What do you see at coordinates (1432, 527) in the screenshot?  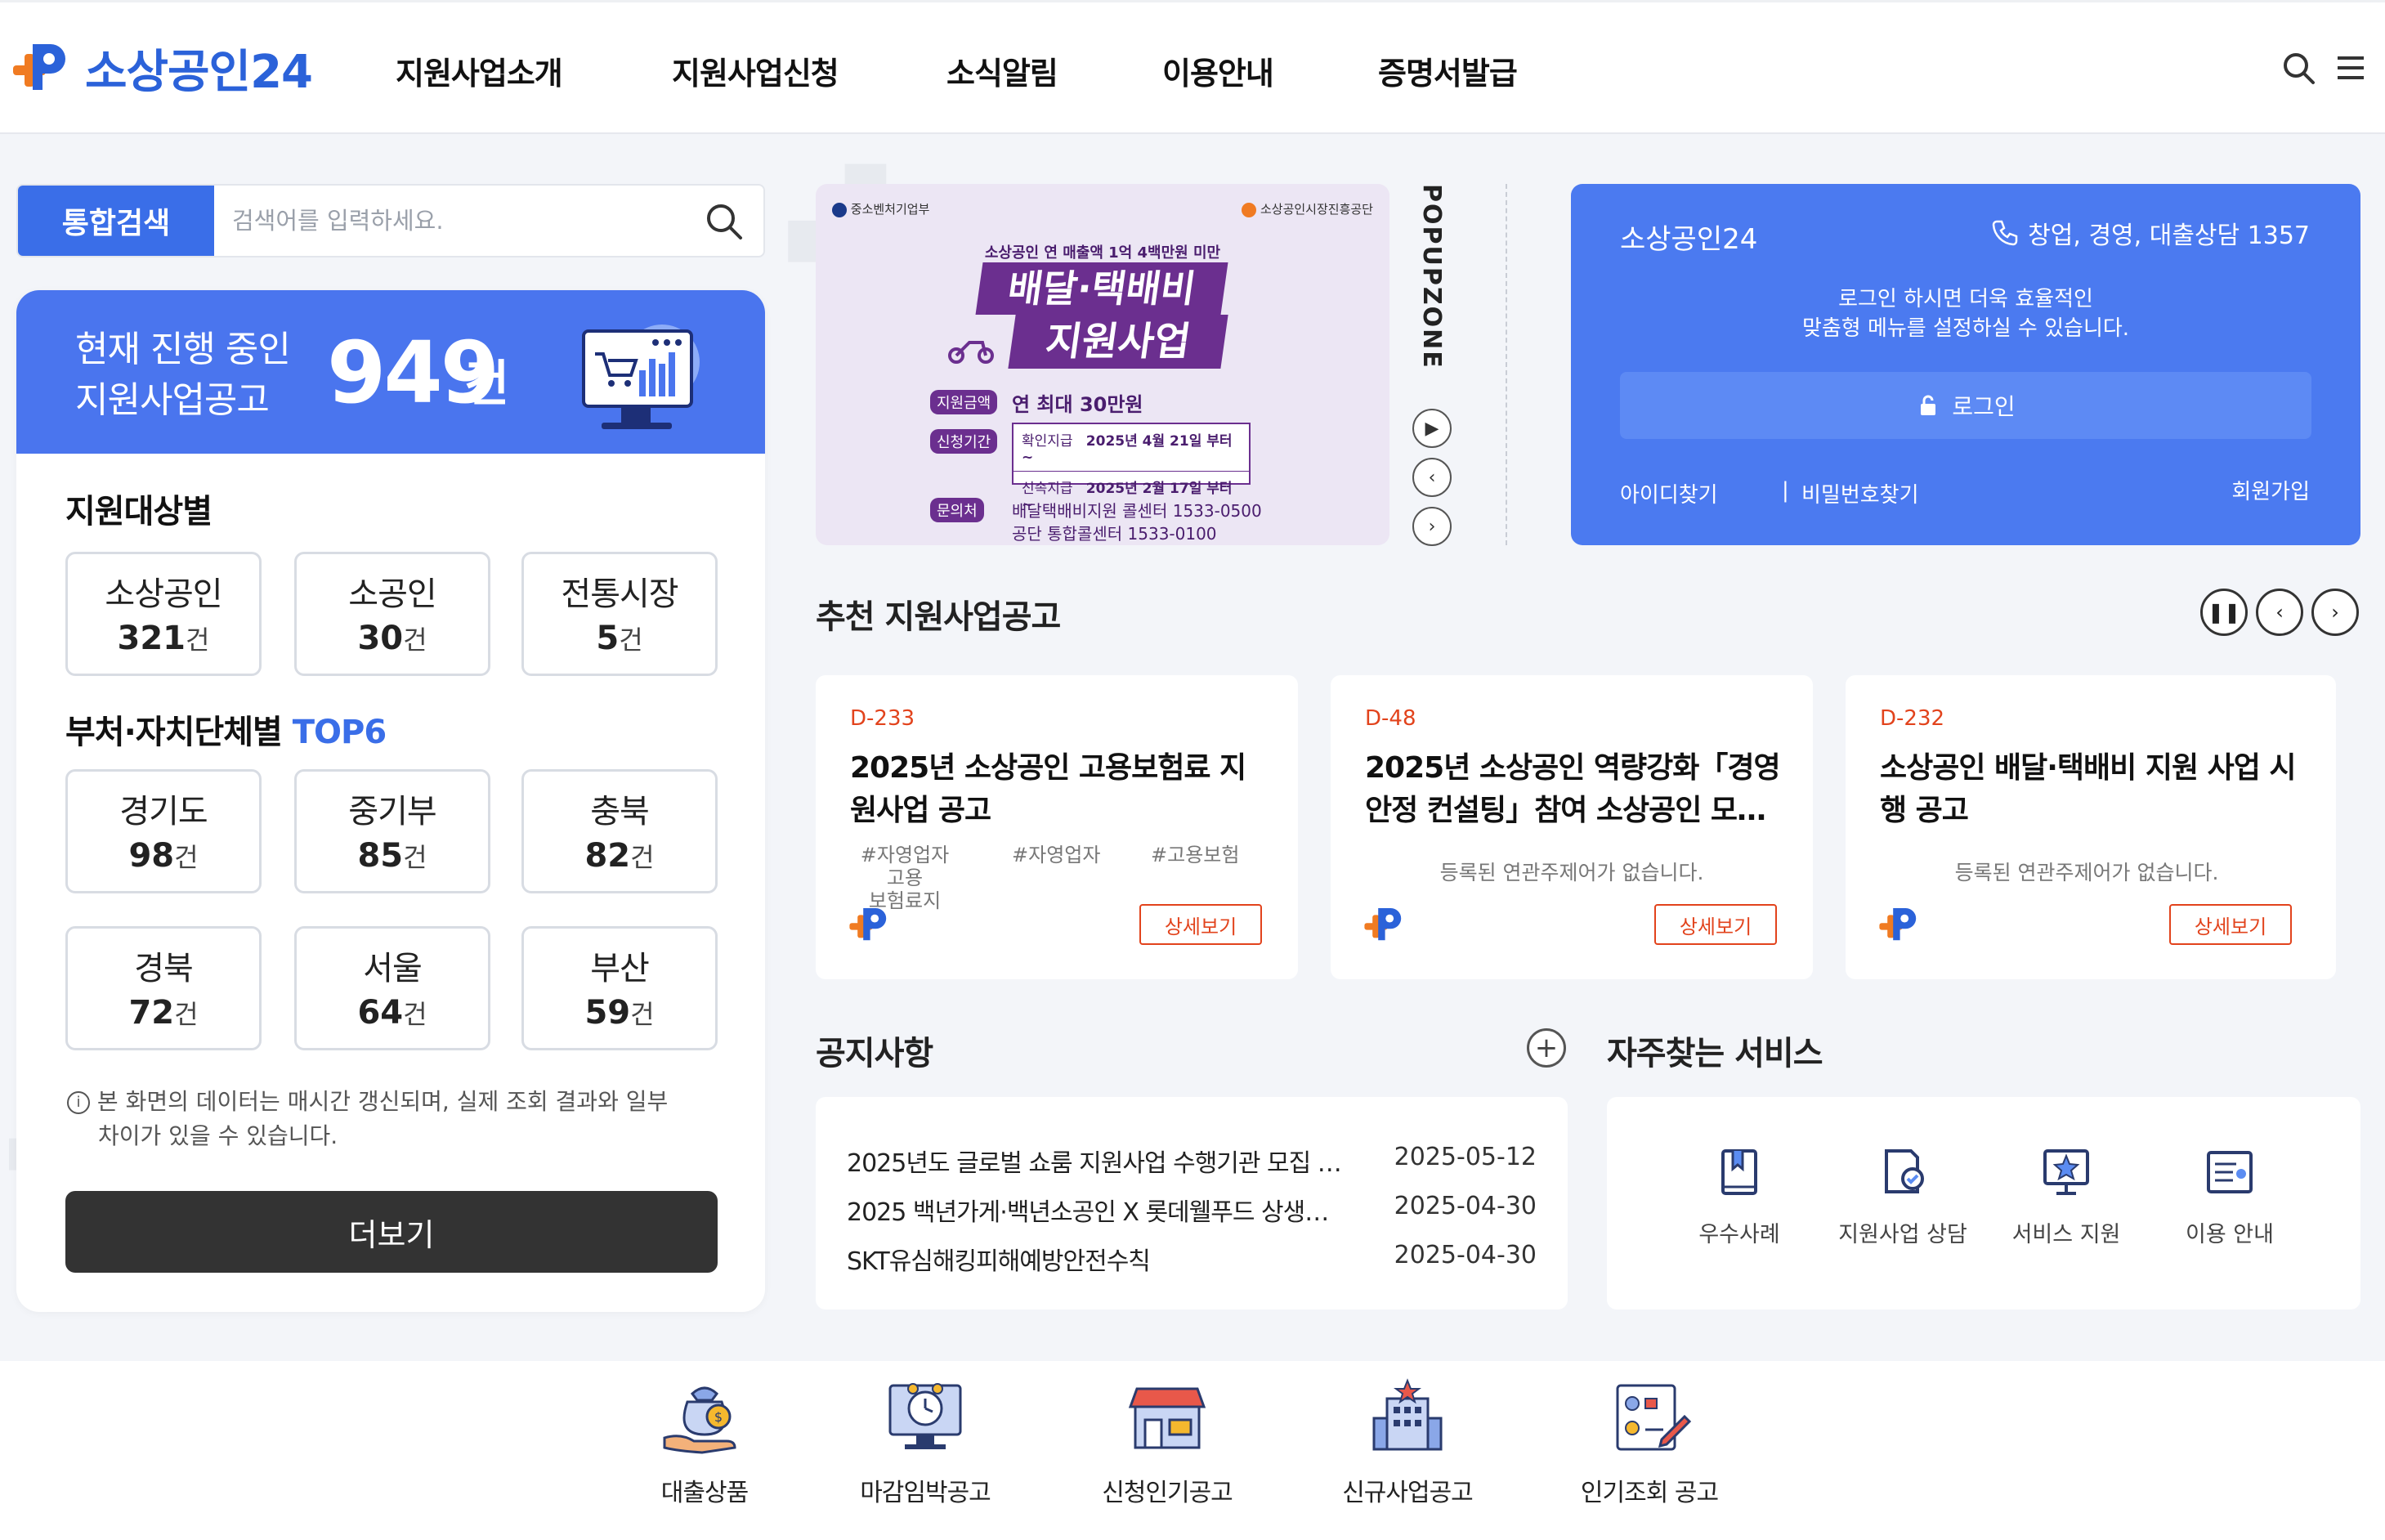 I see `popup-next-button: ›` at bounding box center [1432, 527].